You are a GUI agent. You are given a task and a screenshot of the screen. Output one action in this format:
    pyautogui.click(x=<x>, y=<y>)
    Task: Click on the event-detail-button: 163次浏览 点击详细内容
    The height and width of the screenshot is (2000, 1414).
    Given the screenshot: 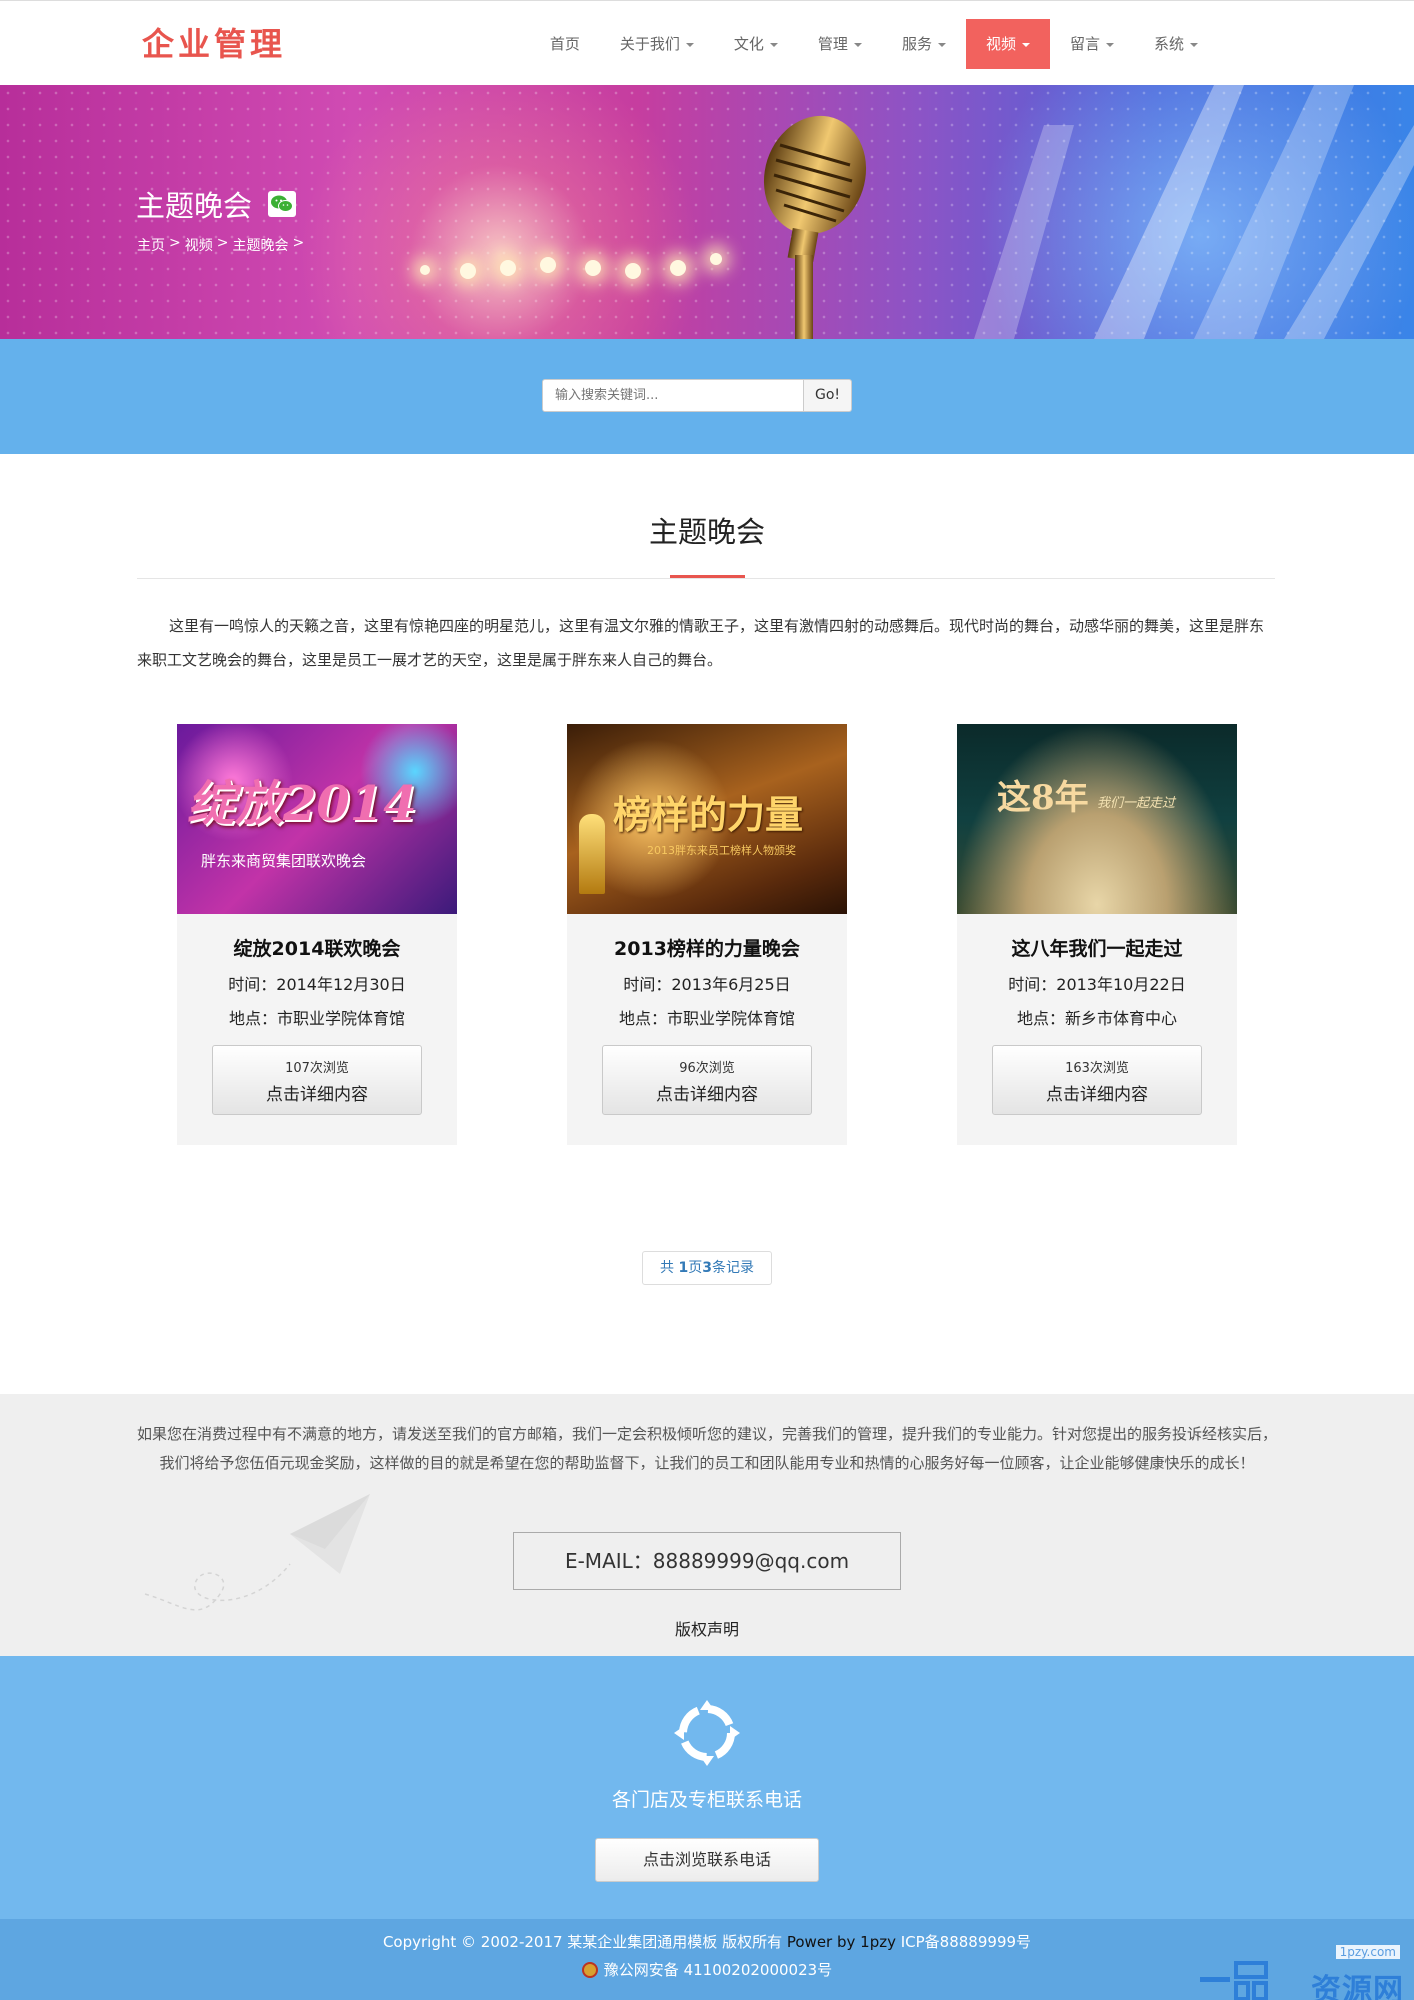 What is the action you would take?
    pyautogui.click(x=1097, y=1080)
    